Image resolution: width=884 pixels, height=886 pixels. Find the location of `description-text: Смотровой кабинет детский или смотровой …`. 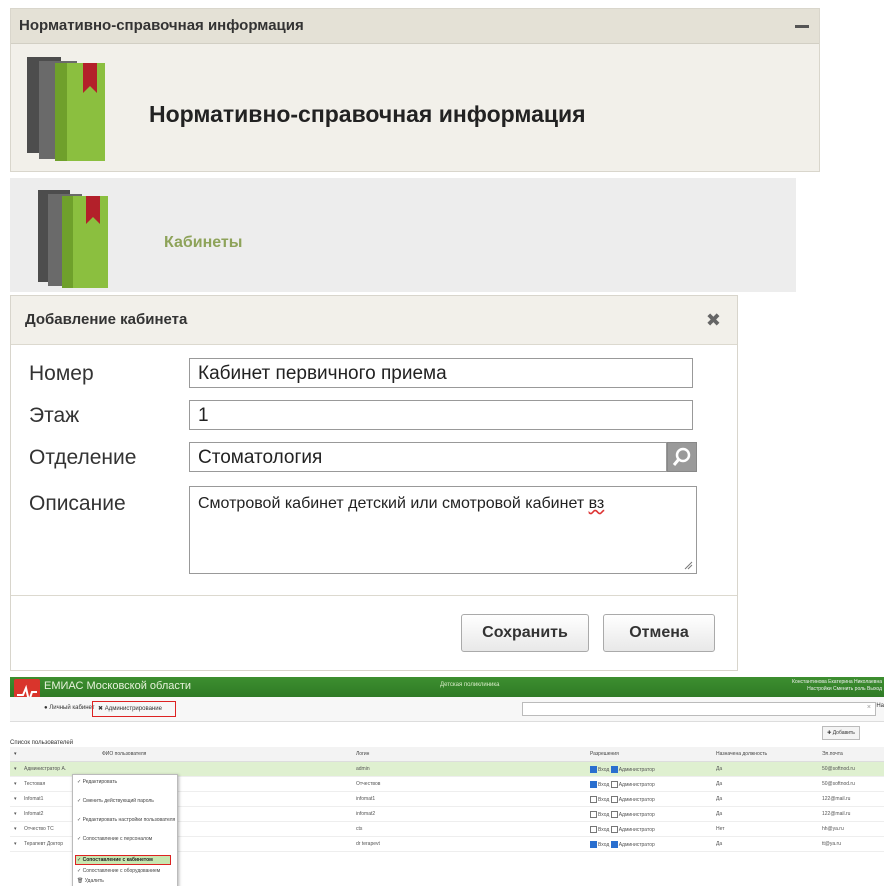

description-text: Смотровой кабинет детский или смотровой … is located at coordinates (391, 503).